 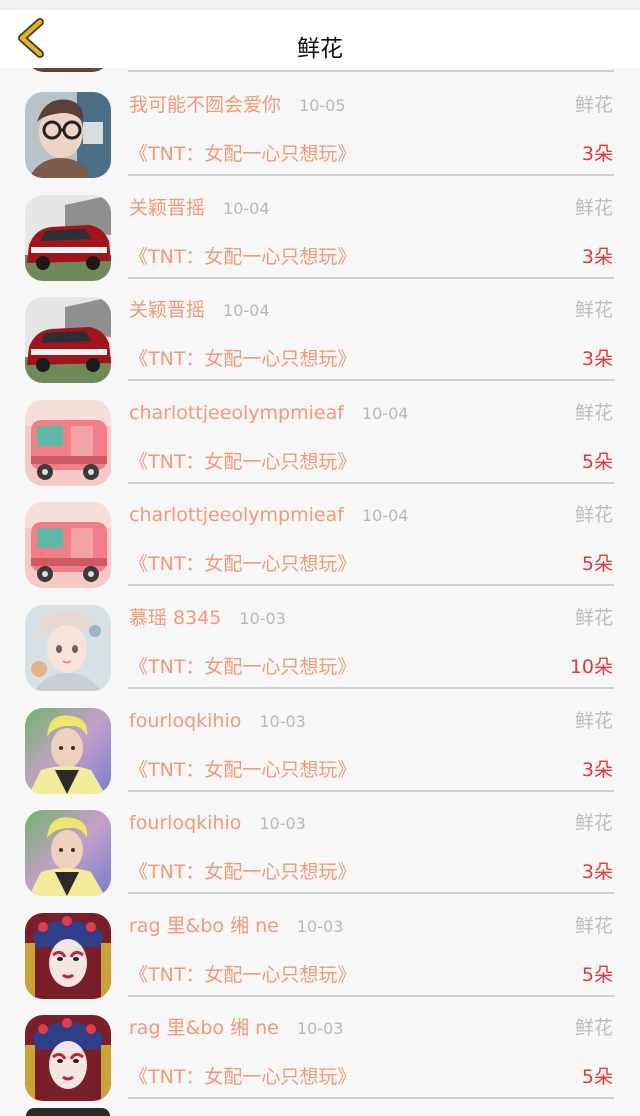 What do you see at coordinates (175, 618) in the screenshot?
I see `user-name-text: 慕瑶 8345` at bounding box center [175, 618].